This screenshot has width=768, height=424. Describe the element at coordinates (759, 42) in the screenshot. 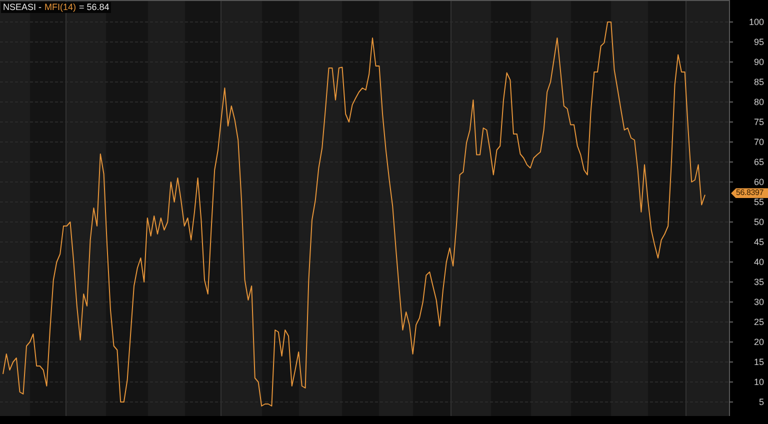

I see `axis-label: 95` at that location.